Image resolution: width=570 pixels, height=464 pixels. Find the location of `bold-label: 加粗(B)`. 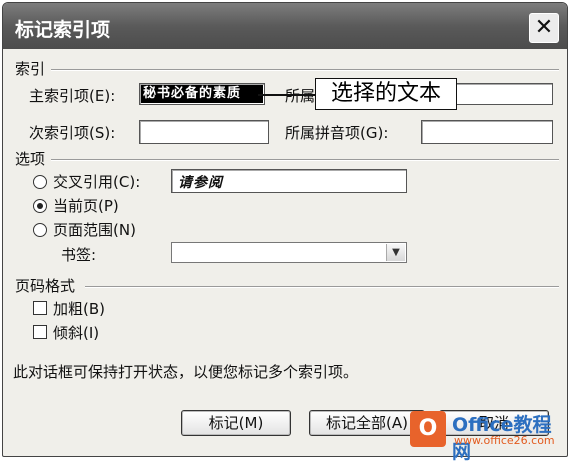

bold-label: 加粗(B) is located at coordinates (79, 308).